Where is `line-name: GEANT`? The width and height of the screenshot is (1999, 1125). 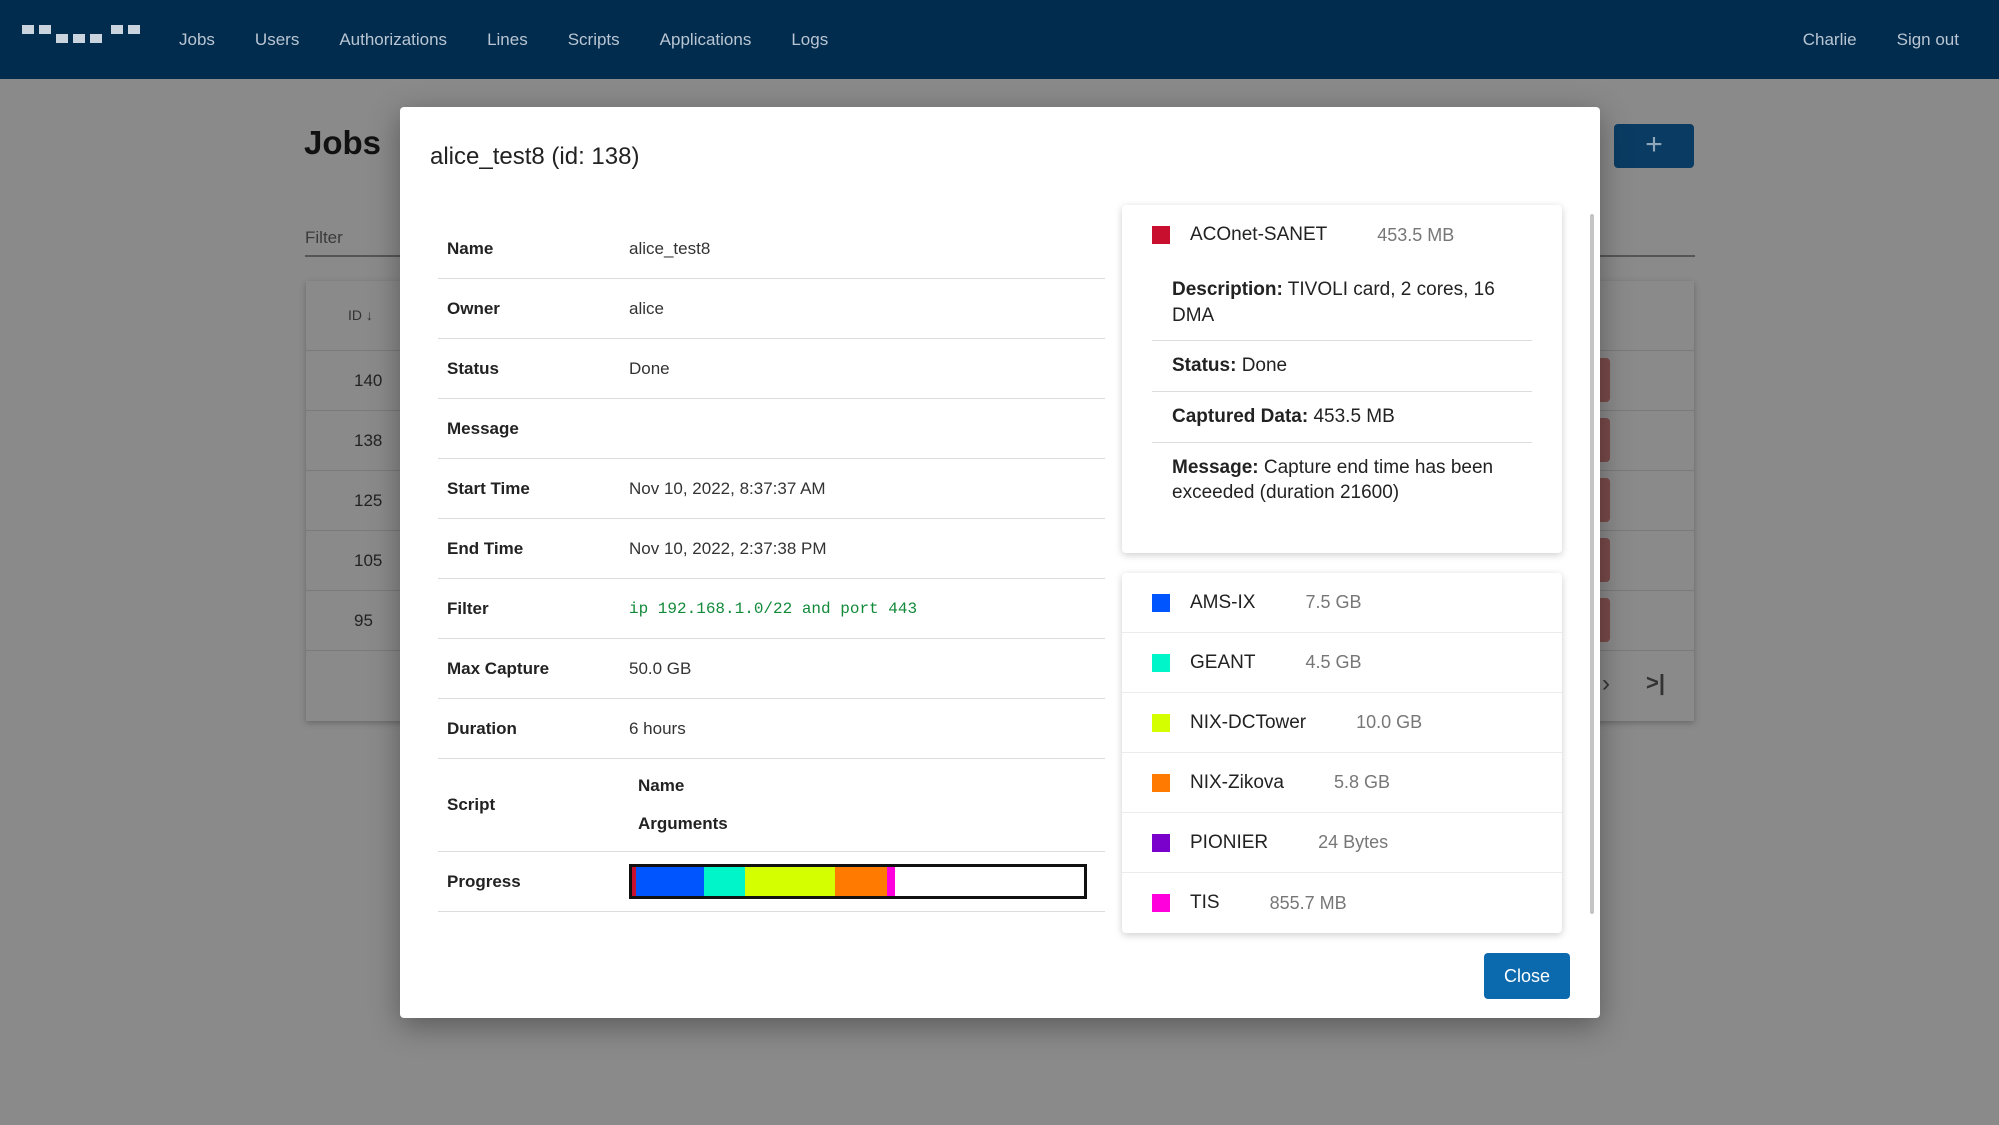
line-name: GEANT is located at coordinates (1223, 662).